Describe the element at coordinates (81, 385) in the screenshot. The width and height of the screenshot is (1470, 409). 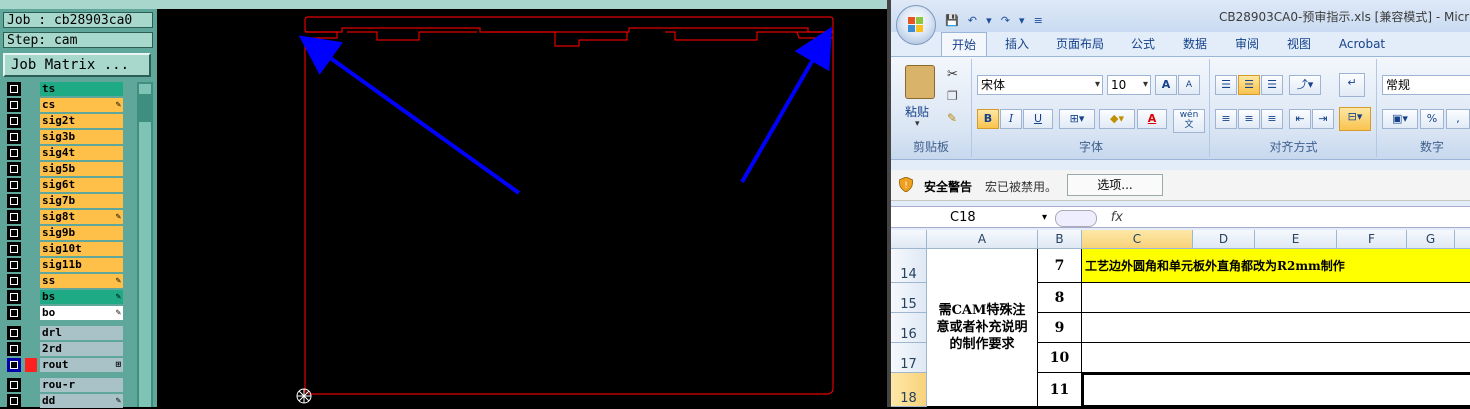
I see `layer-name: rou-r` at that location.